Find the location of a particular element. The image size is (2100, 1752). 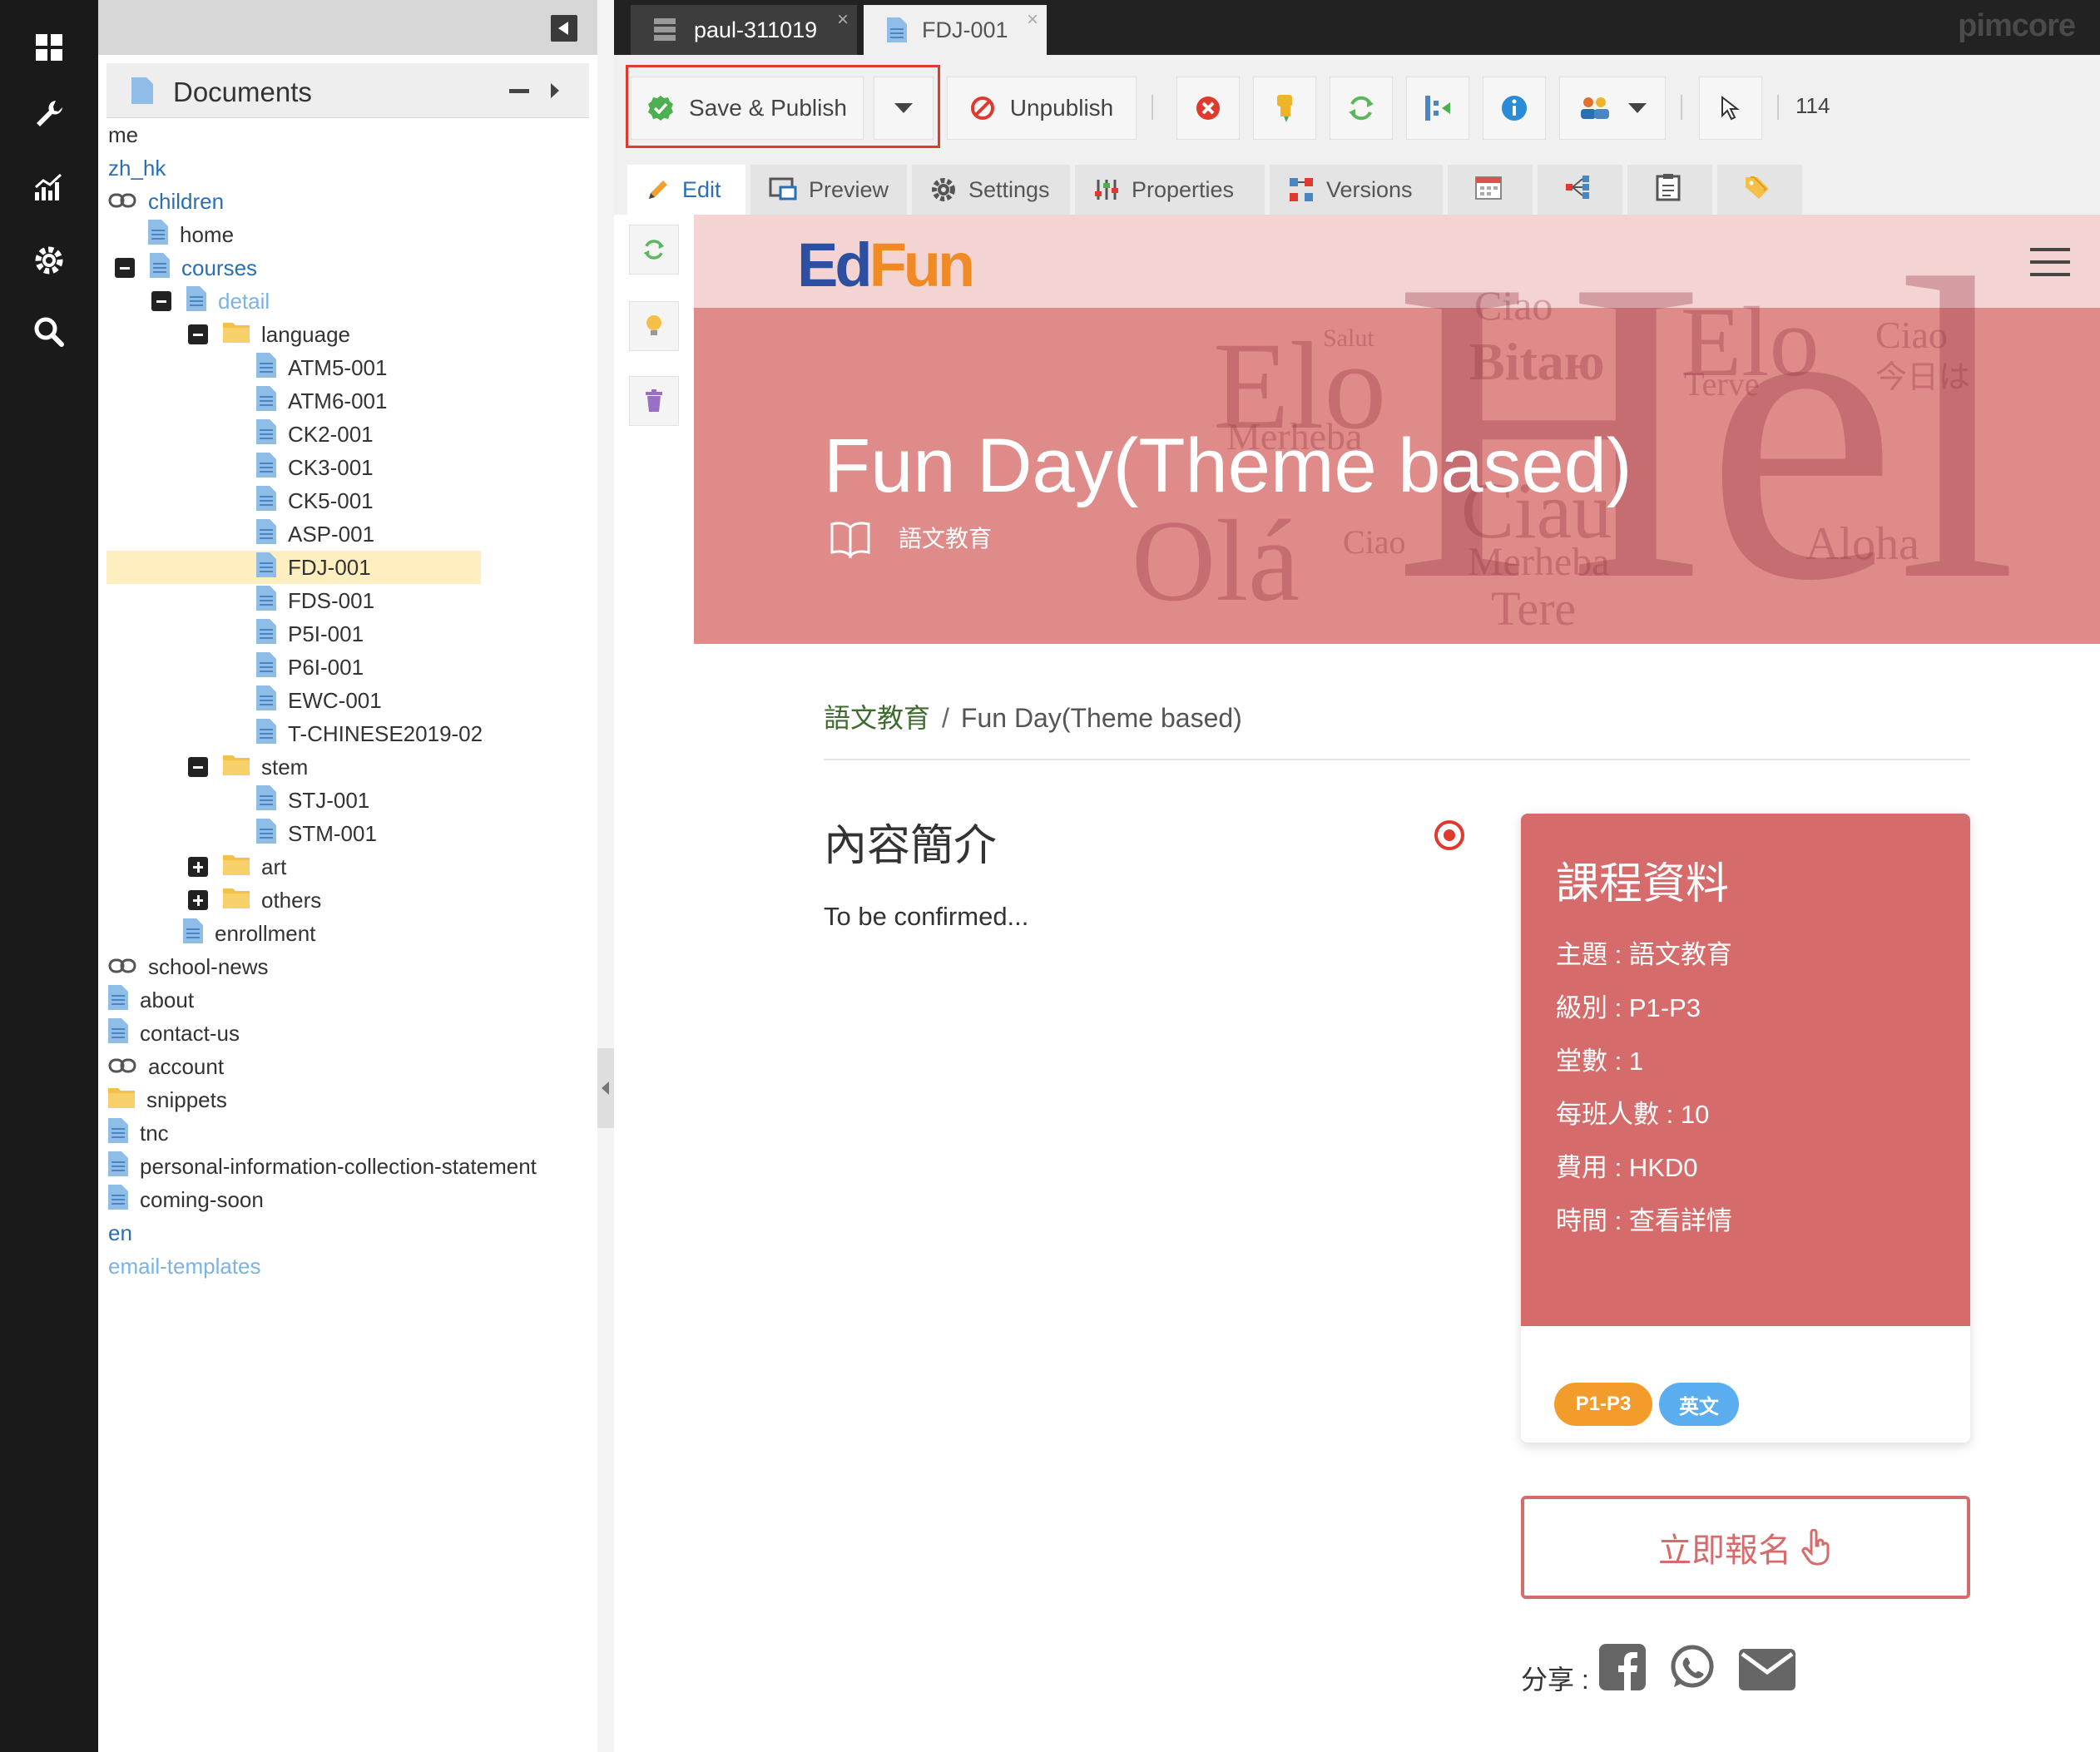

editable-side-tools is located at coordinates (654, 983).